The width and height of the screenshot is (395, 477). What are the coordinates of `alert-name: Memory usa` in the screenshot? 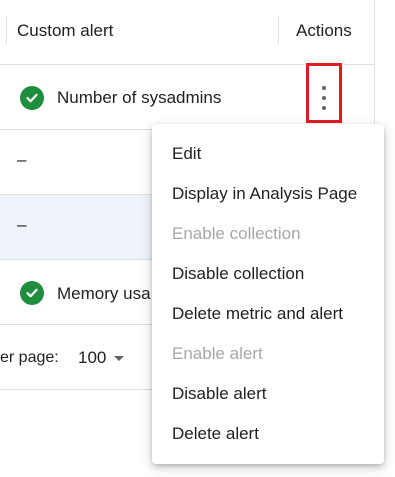 It's located at (104, 293).